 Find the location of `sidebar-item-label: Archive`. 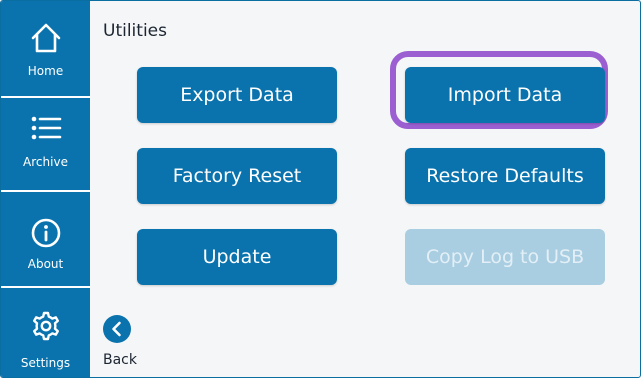

sidebar-item-label: Archive is located at coordinates (45, 162).